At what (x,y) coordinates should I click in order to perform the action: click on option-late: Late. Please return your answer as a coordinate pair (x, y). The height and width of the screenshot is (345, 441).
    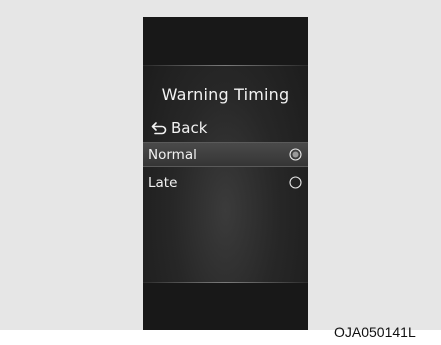
    Looking at the image, I should click on (225, 182).